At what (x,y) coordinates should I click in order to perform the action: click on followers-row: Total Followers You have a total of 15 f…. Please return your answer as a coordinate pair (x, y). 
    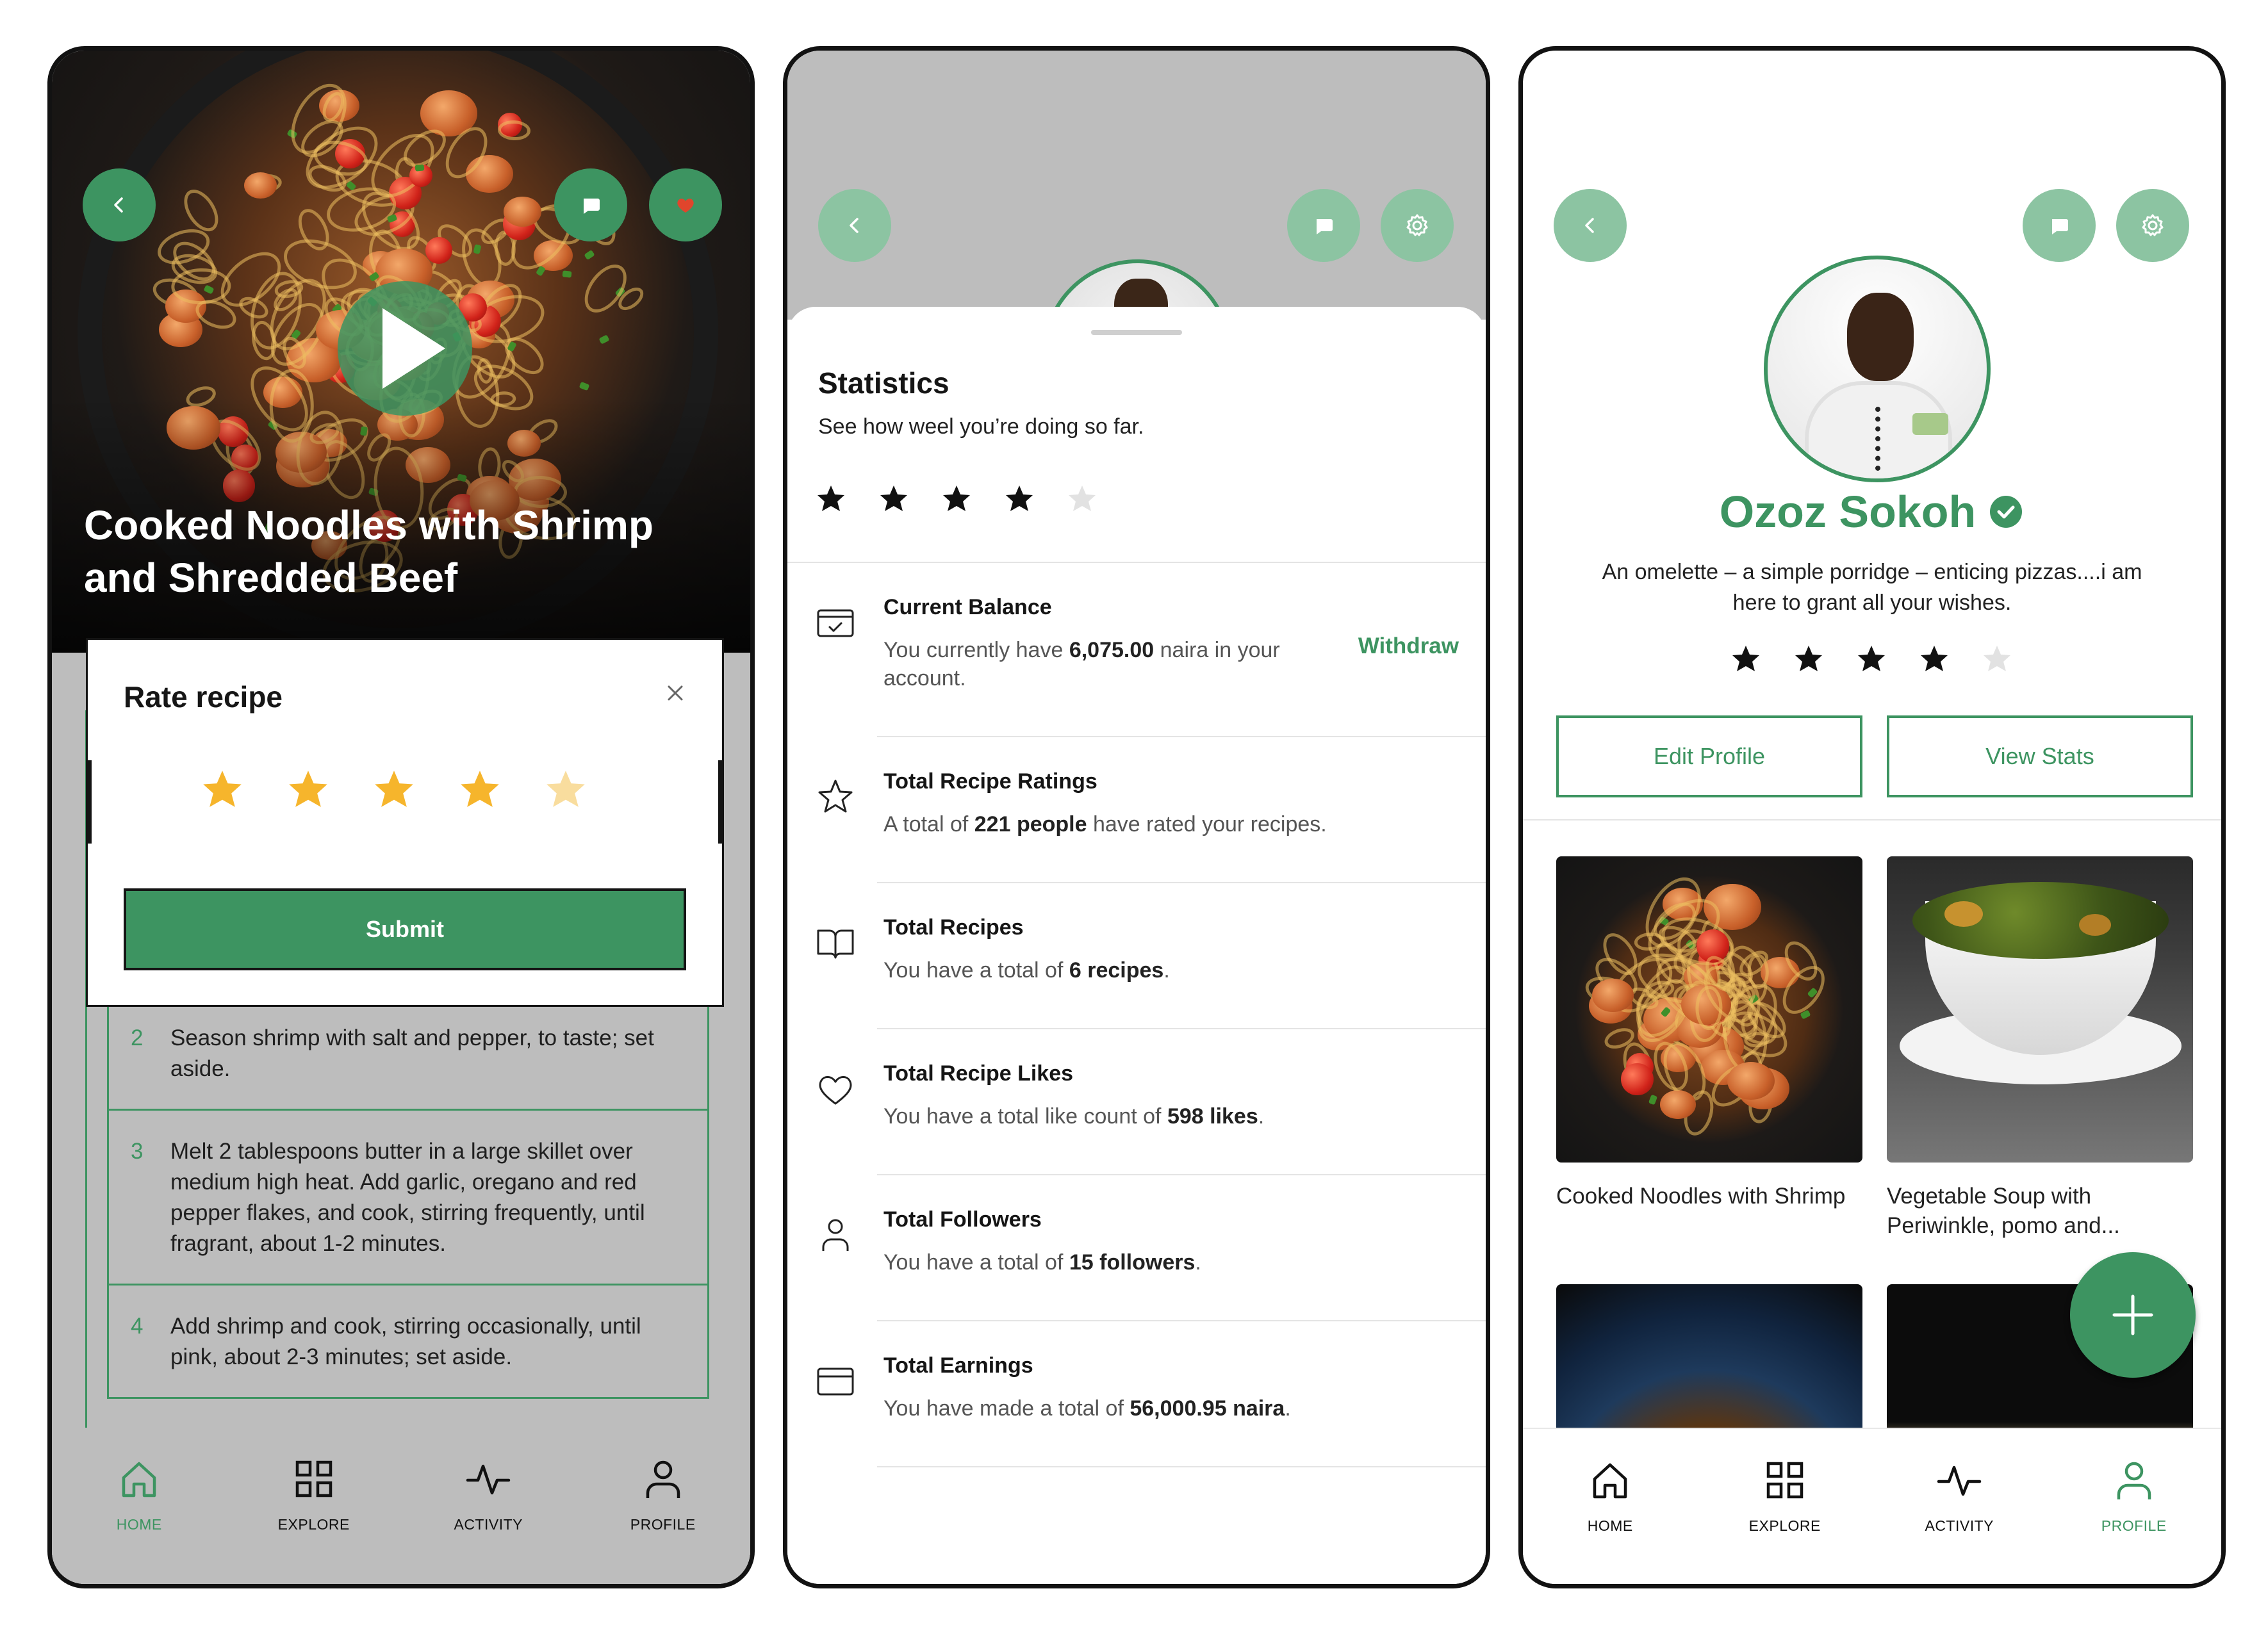
    Looking at the image, I should click on (1136, 1248).